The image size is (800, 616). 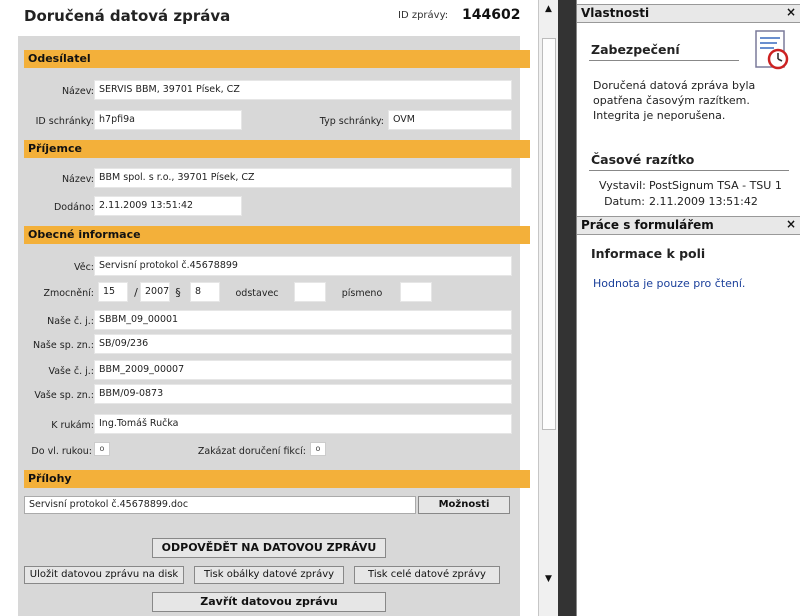 I want to click on authorization-paragraph-sign: §, so click(x=178, y=292).